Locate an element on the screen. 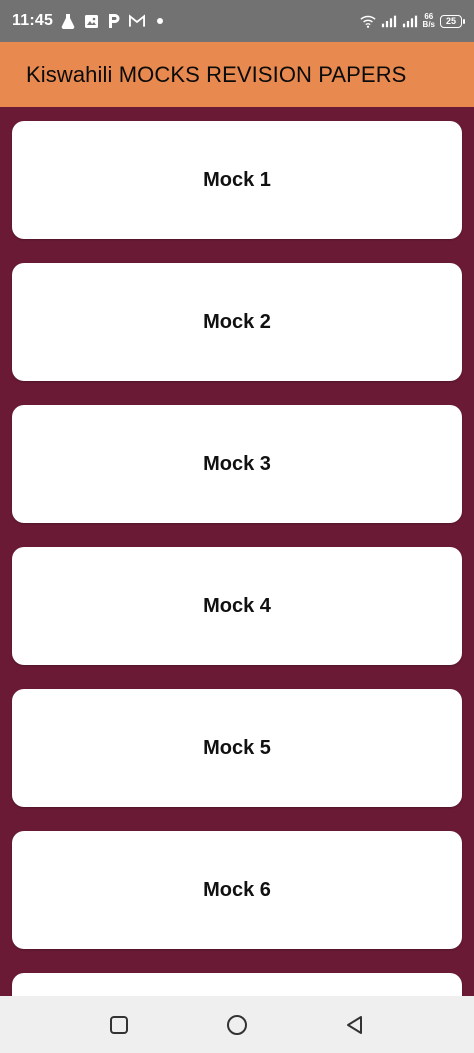  status-right: 66 B/s 25 is located at coordinates (412, 21).